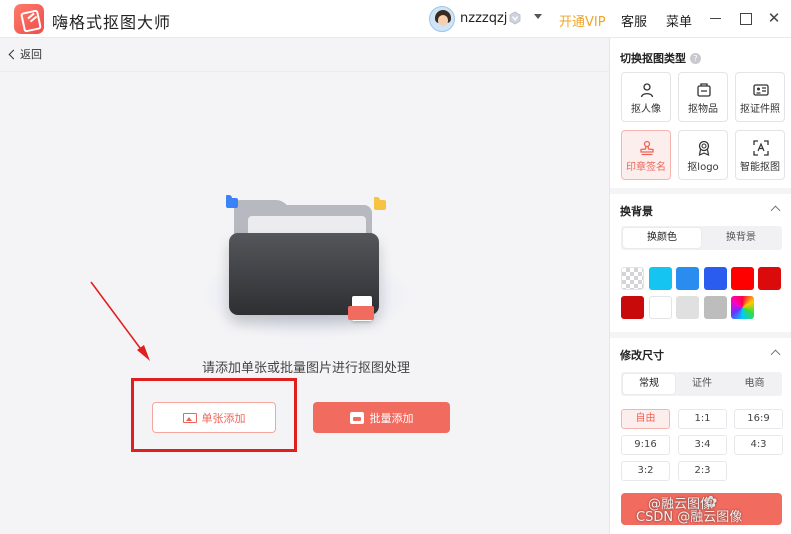 This screenshot has width=791, height=534. What do you see at coordinates (702, 471) in the screenshot?
I see `size-option-2-3: 2:3` at bounding box center [702, 471].